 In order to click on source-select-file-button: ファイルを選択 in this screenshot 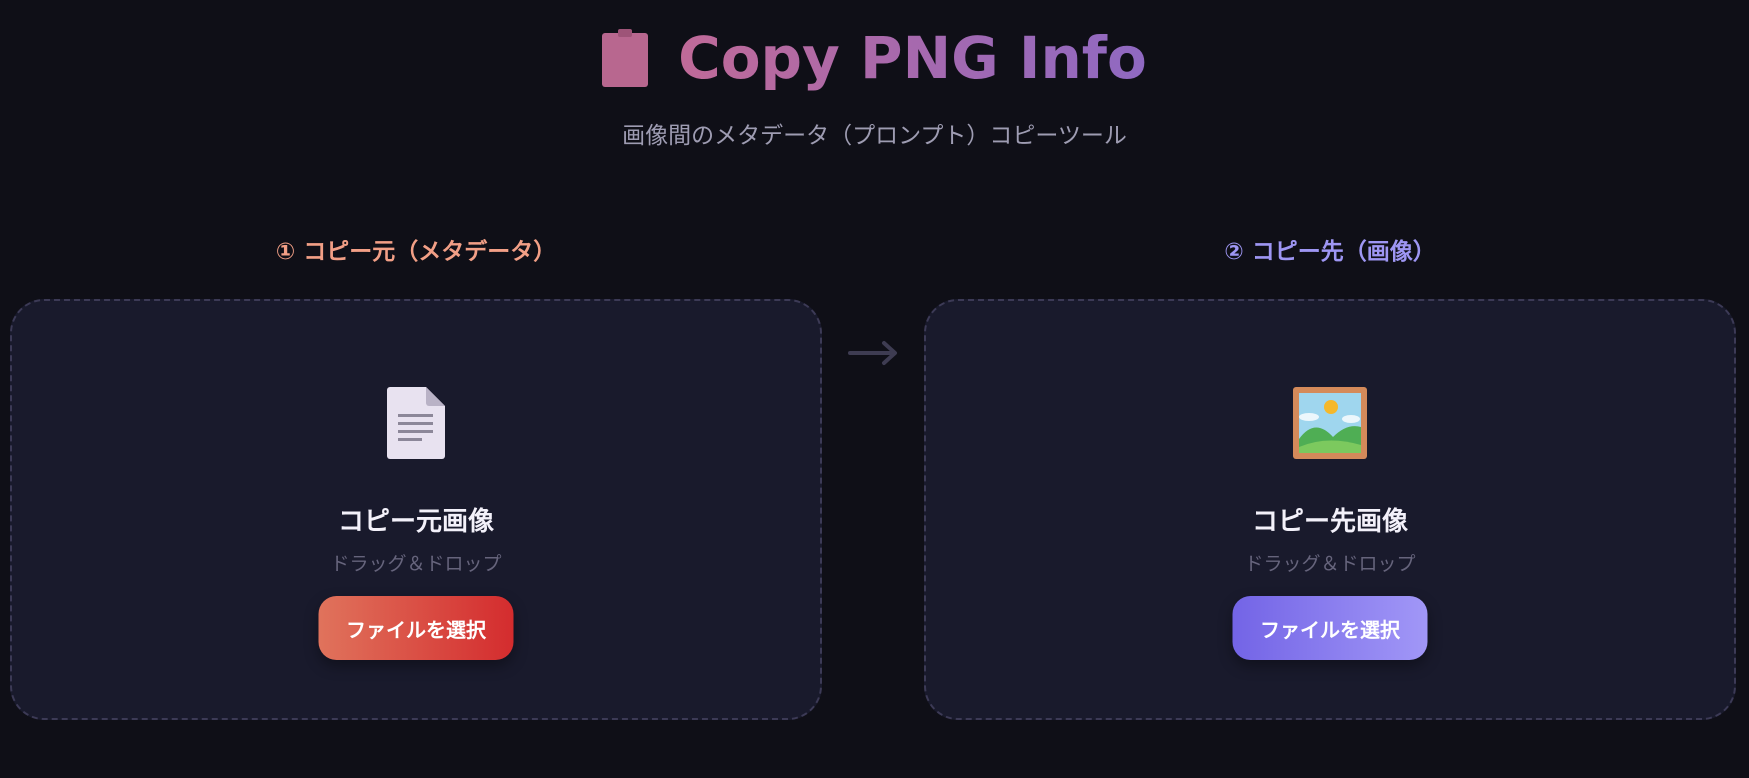, I will do `click(416, 628)`.